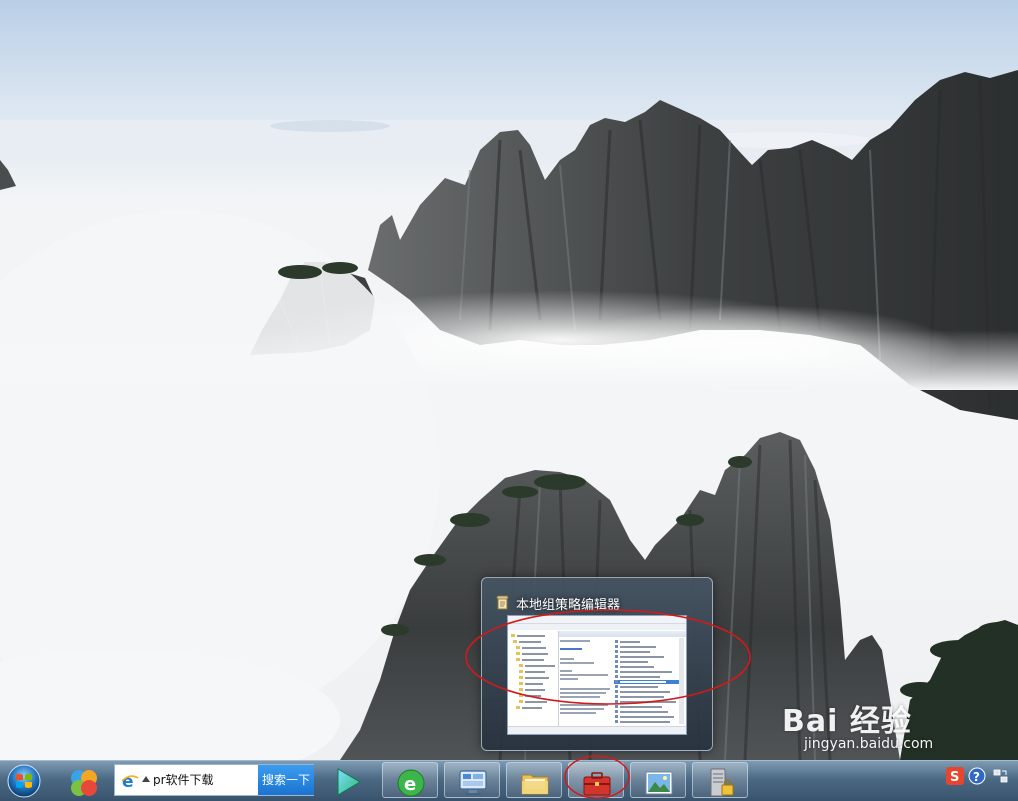 The height and width of the screenshot is (801, 1018). What do you see at coordinates (847, 721) in the screenshot?
I see `baidu-jingyan-logo: Bai 经验` at bounding box center [847, 721].